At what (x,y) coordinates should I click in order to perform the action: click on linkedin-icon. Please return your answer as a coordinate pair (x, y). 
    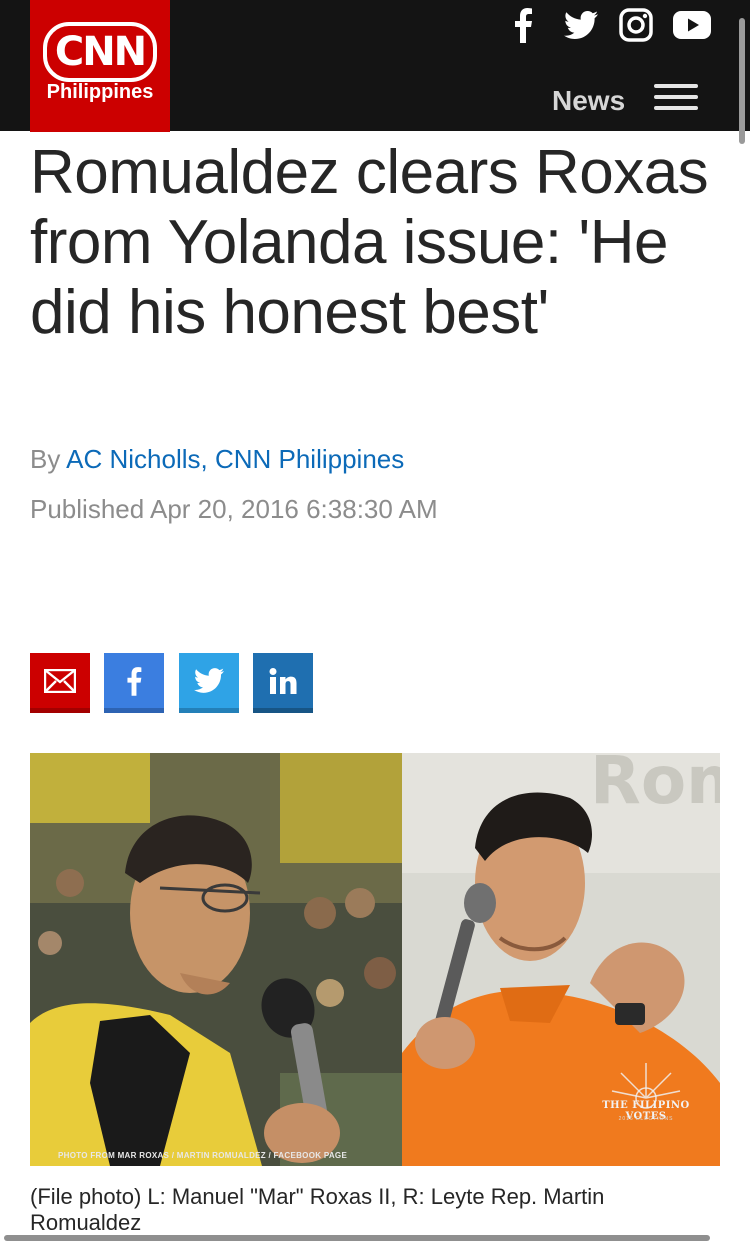
    Looking at the image, I should click on (283, 680).